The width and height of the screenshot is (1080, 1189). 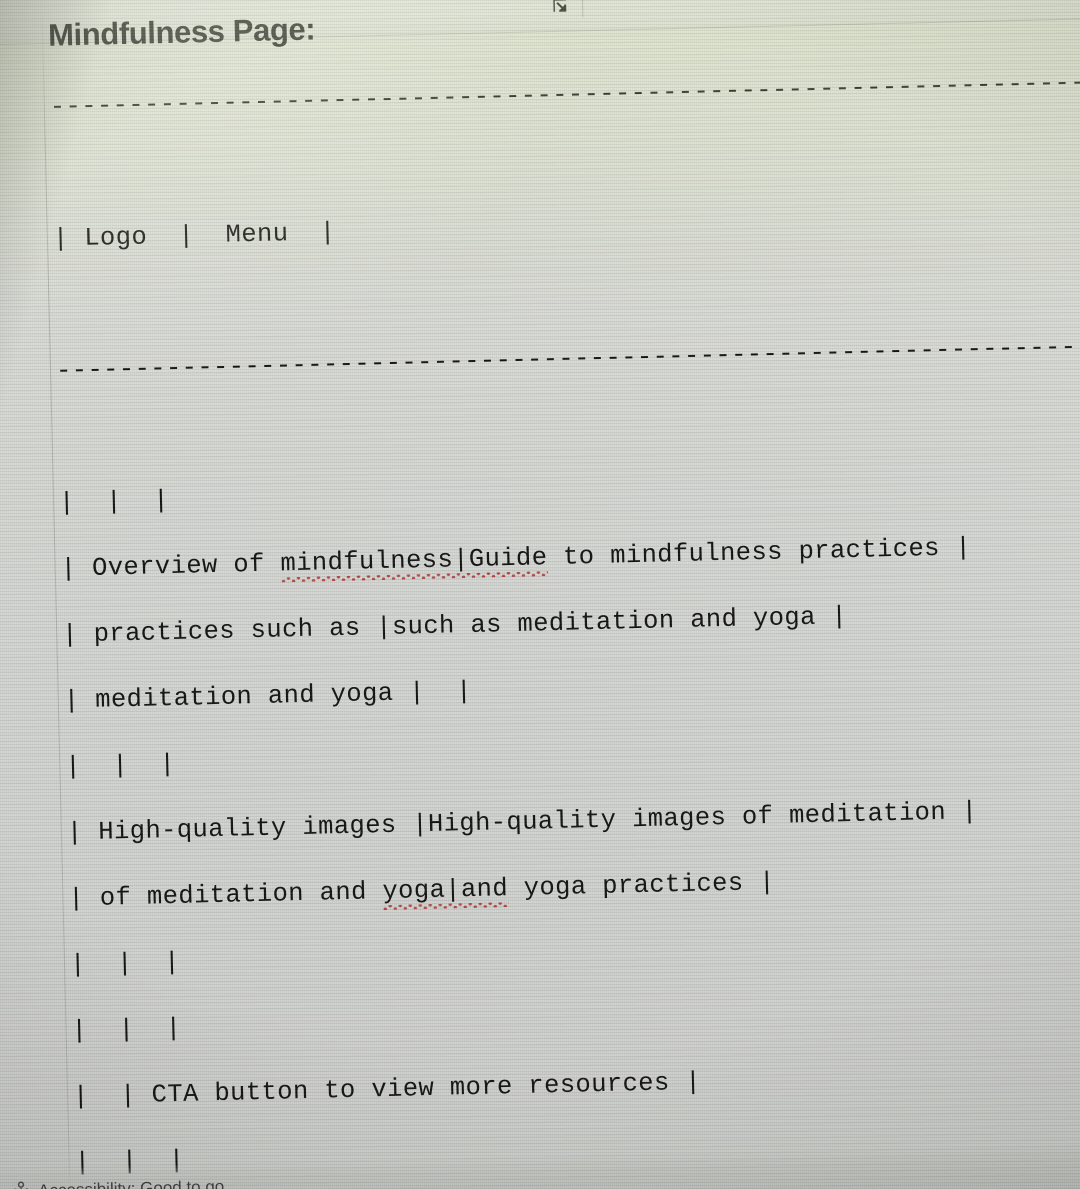 What do you see at coordinates (268, 696) in the screenshot?
I see `wireframe-line: | meditation and yoga | |` at bounding box center [268, 696].